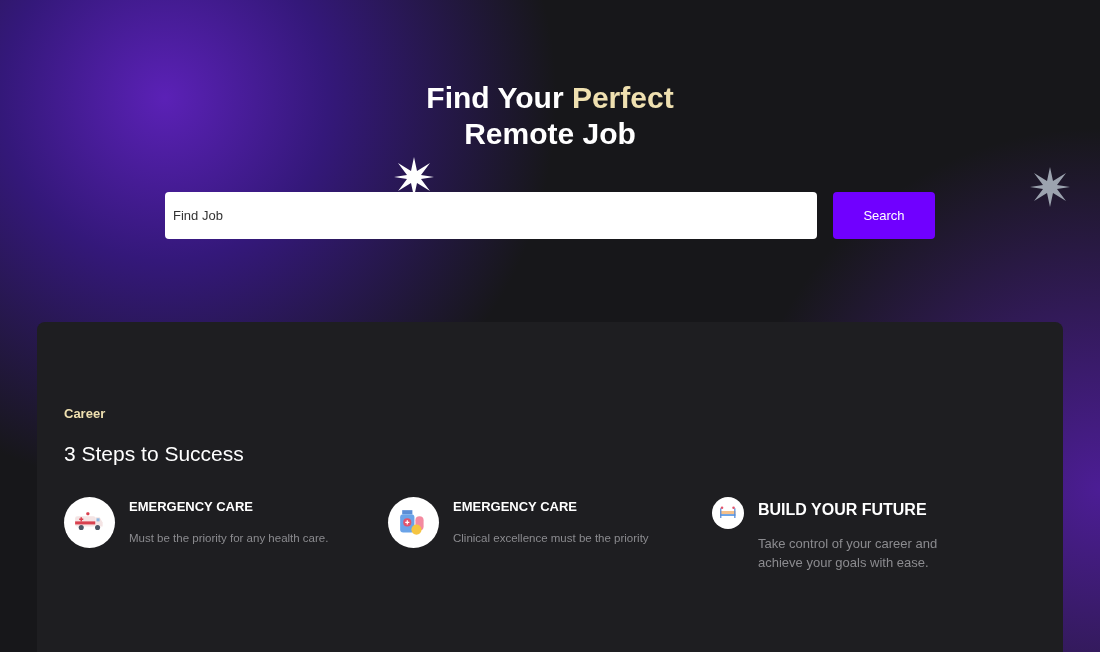 This screenshot has height=652, width=1100. I want to click on step-title: BUILD YOUR FUTURE, so click(843, 510).